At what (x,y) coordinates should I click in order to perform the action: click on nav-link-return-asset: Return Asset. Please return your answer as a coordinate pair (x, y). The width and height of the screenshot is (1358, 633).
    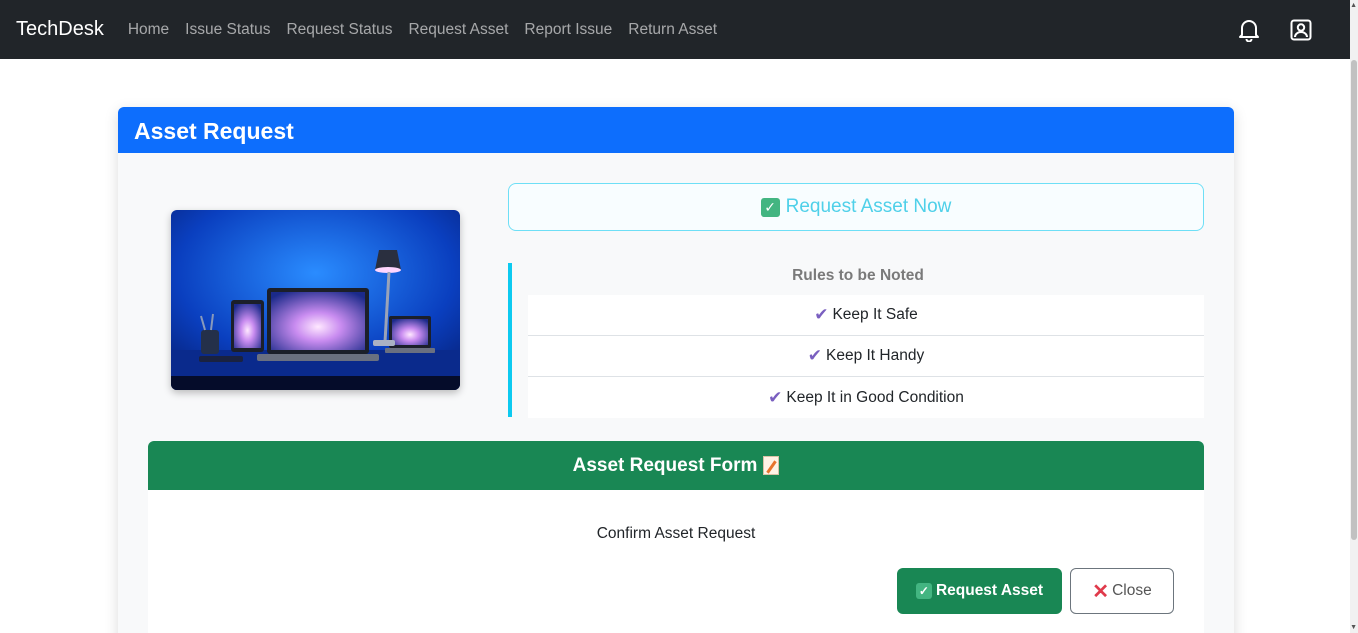
    Looking at the image, I should click on (672, 30).